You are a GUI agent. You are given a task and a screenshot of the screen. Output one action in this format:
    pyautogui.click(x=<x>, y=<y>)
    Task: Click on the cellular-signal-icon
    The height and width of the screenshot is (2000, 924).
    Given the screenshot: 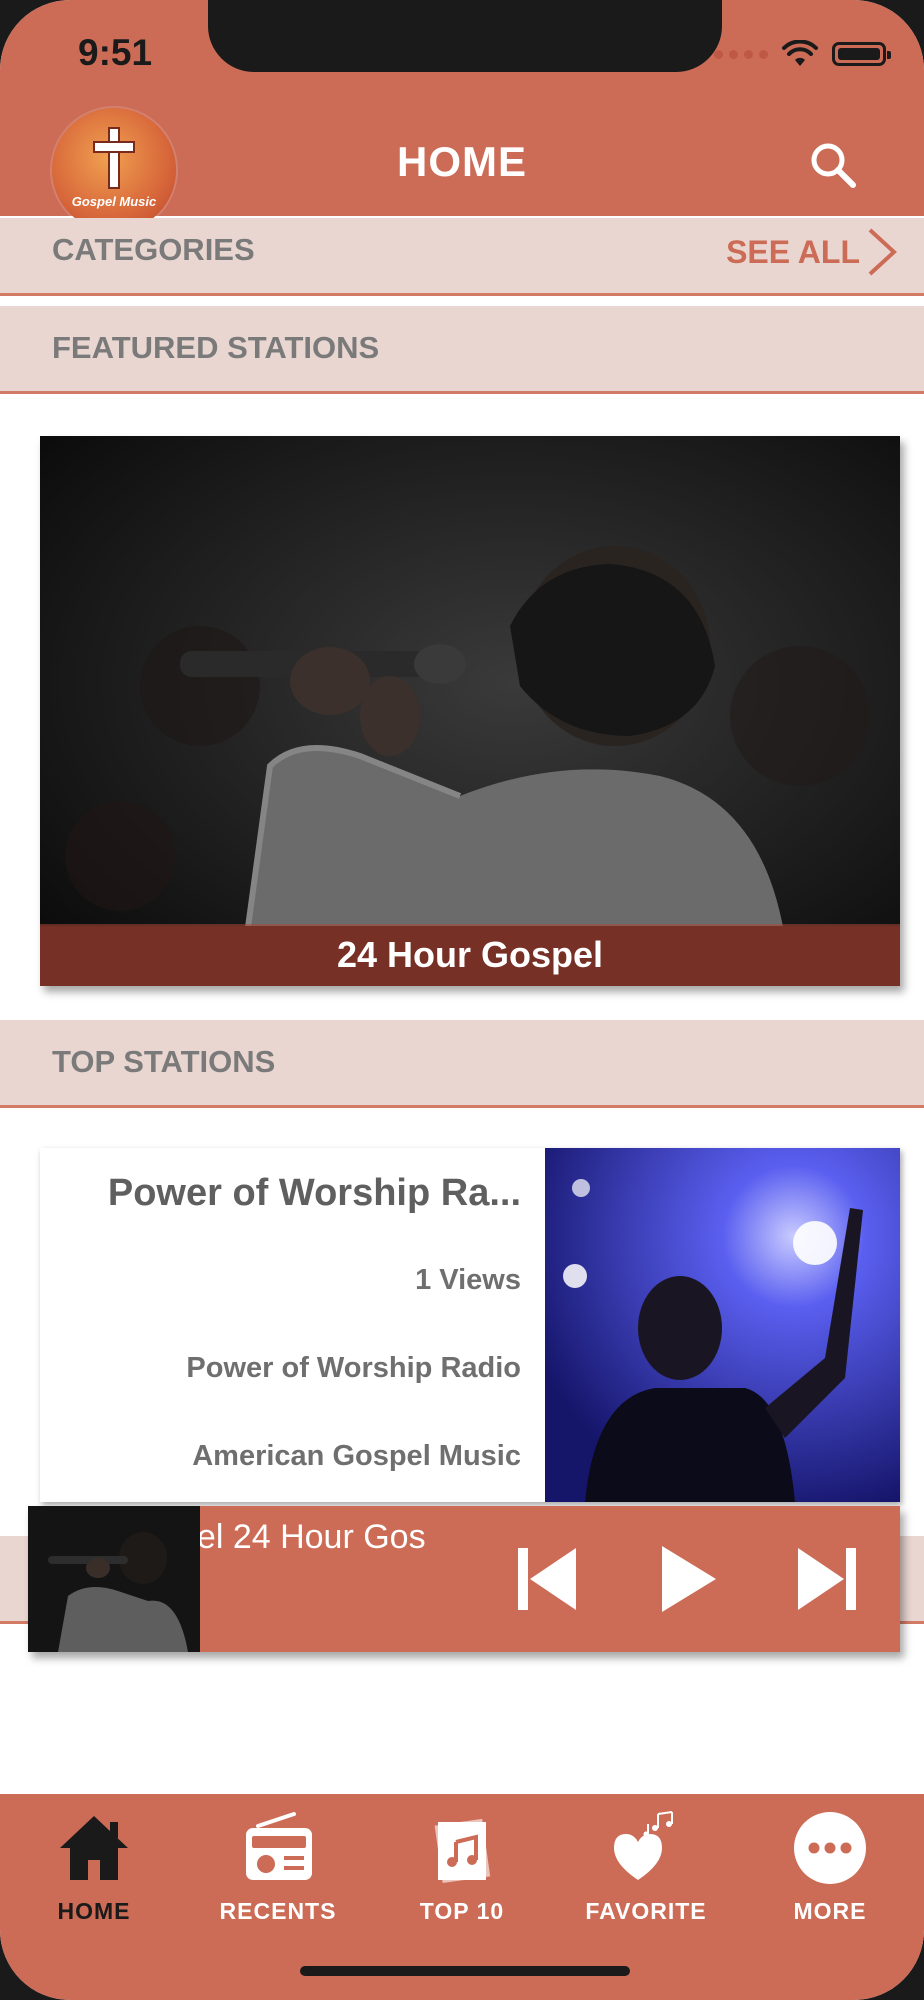 What is the action you would take?
    pyautogui.click(x=741, y=54)
    